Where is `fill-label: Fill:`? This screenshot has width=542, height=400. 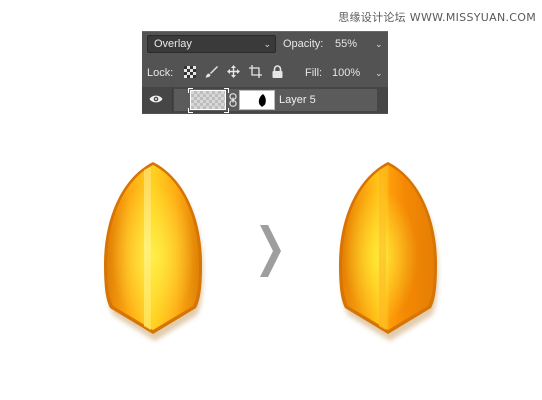 fill-label: Fill: is located at coordinates (314, 73).